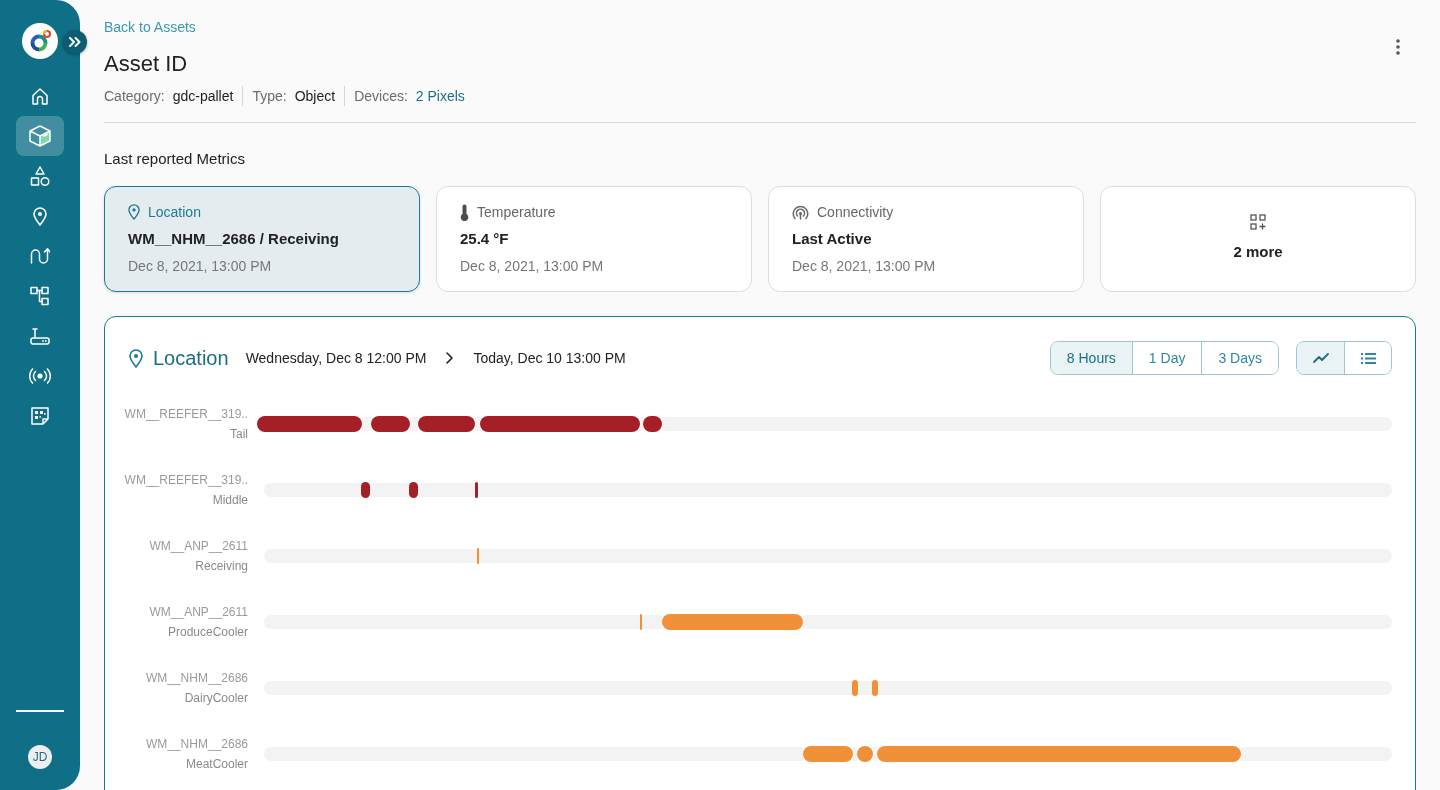  Describe the element at coordinates (440, 96) in the screenshot. I see `devices-link: 2 Pixels` at that location.